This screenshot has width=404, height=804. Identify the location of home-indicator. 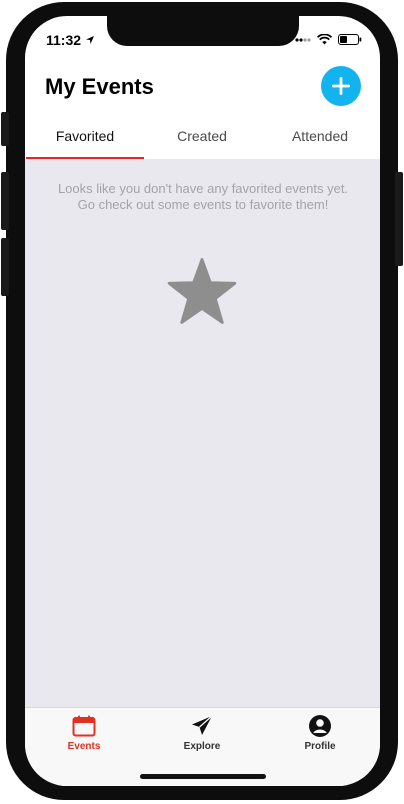
(203, 776).